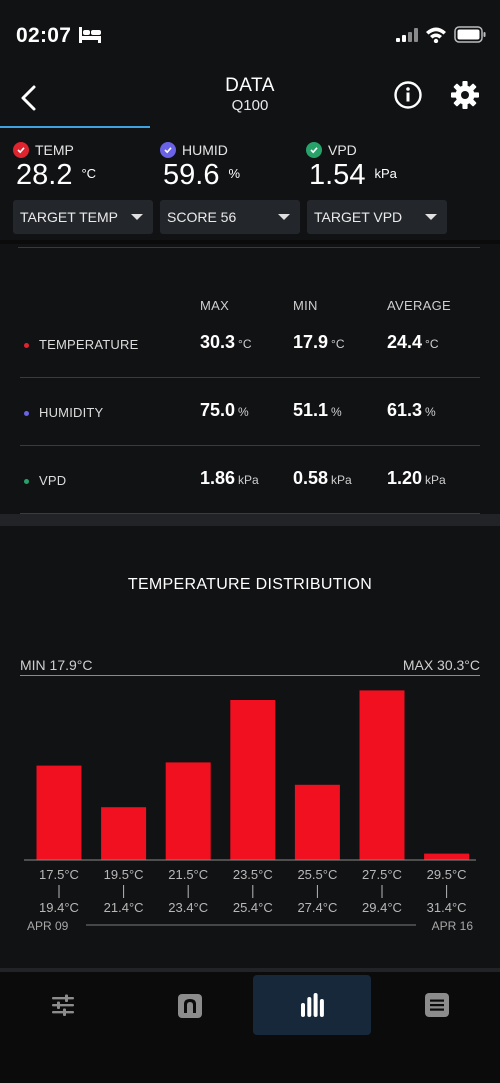 The image size is (500, 1083). I want to click on section-divider, so click(250, 520).